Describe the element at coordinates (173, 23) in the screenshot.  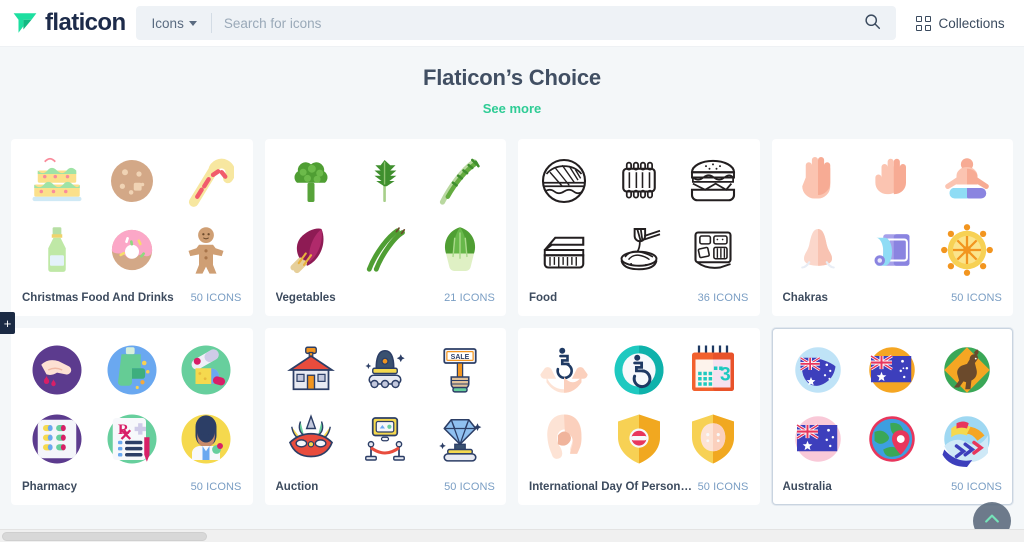
I see `category-select: Icons` at that location.